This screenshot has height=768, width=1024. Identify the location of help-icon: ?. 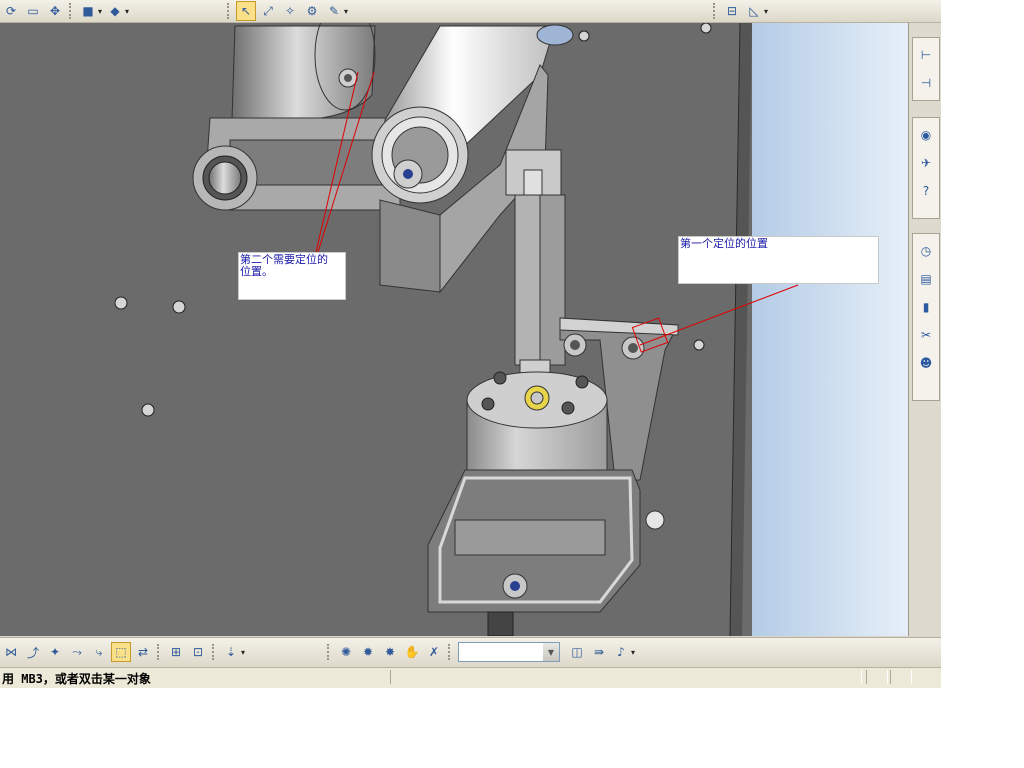
(926, 191).